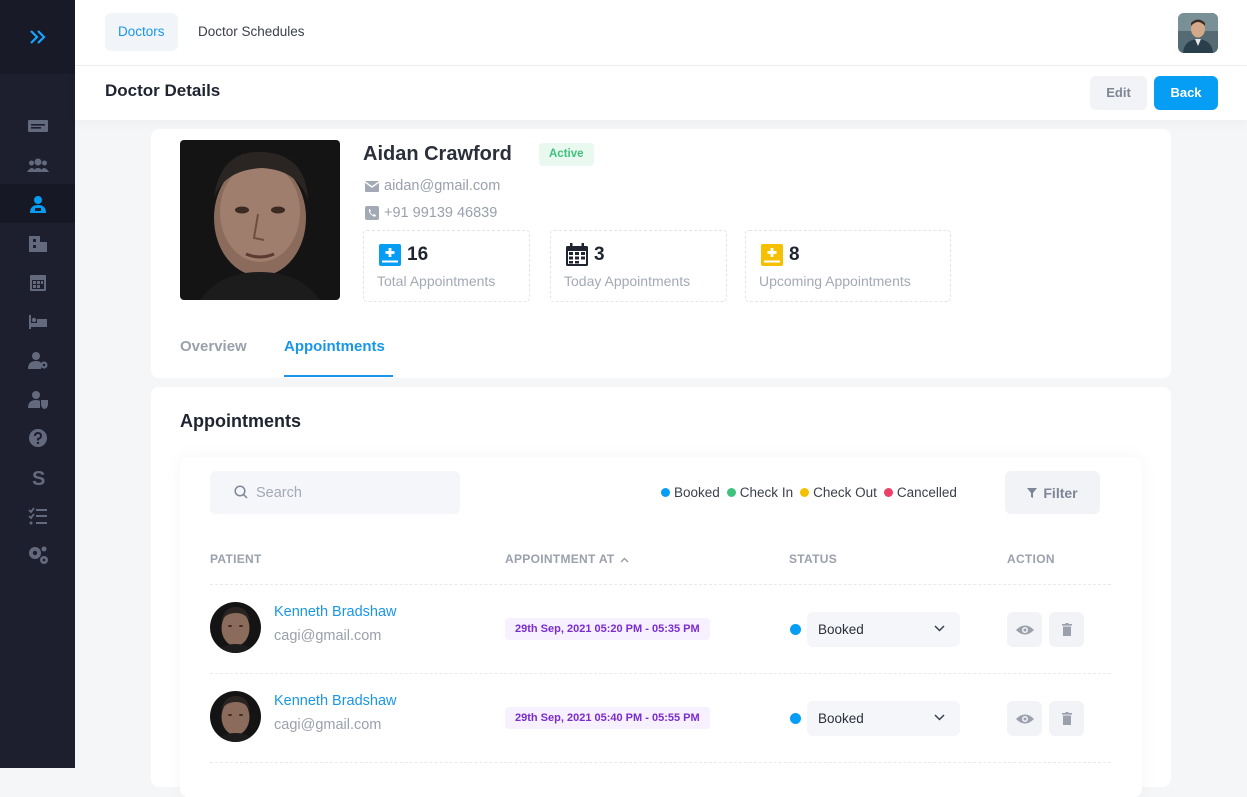 This screenshot has width=1247, height=797. What do you see at coordinates (338, 376) in the screenshot?
I see `active-tab-indicator` at bounding box center [338, 376].